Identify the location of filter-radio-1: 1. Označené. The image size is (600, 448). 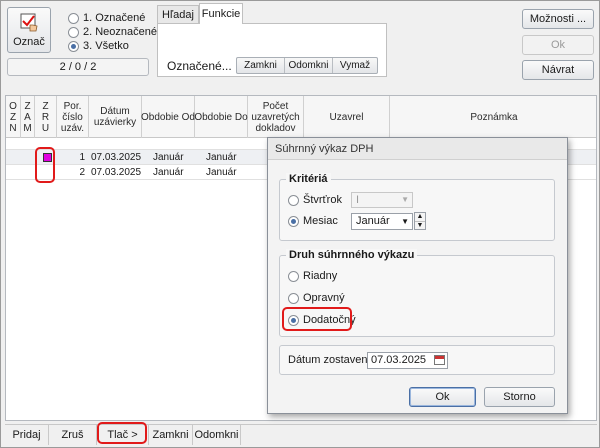
(106, 18).